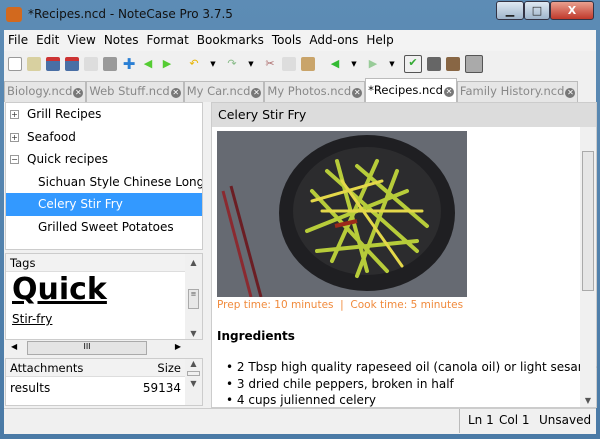  What do you see at coordinates (413, 64) in the screenshot?
I see `spellcheck-icon: ✔` at bounding box center [413, 64].